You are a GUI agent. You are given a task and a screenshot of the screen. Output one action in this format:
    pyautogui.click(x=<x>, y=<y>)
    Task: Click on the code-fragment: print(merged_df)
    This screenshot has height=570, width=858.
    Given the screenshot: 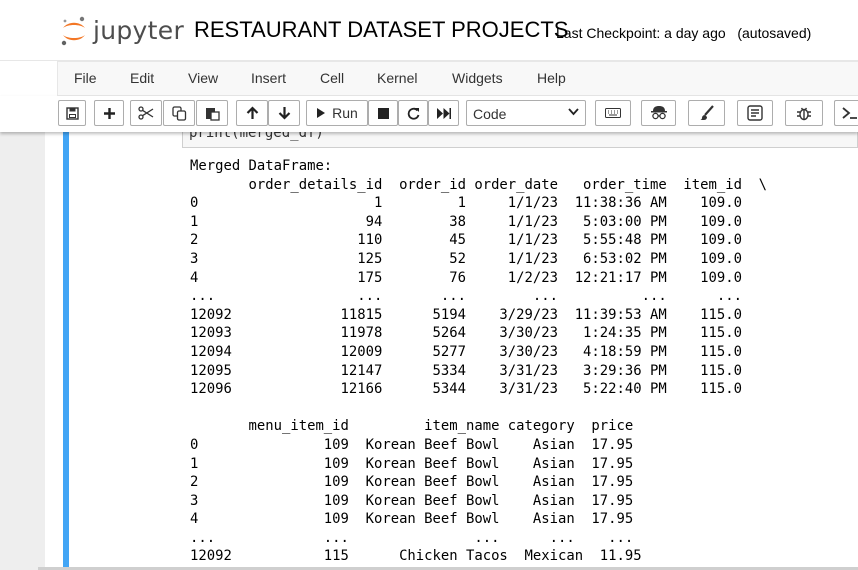 What is the action you would take?
    pyautogui.click(x=256, y=136)
    